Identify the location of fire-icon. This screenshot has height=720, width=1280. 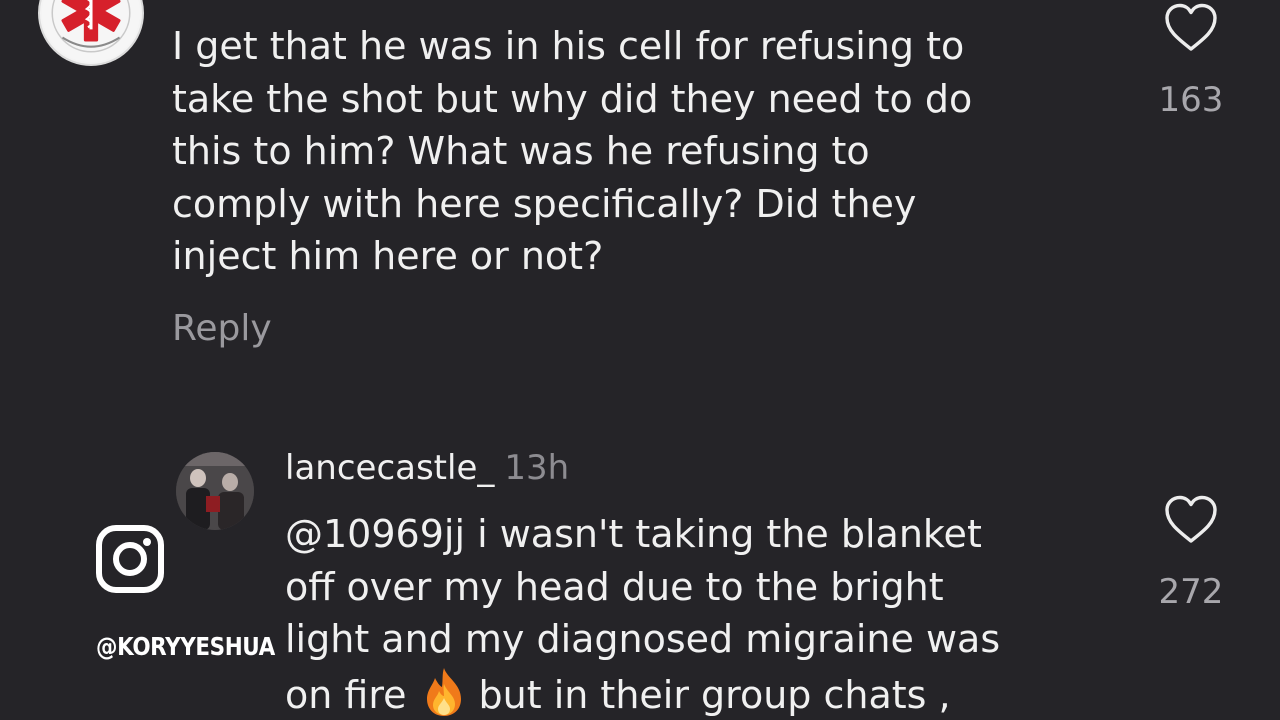
(444, 692).